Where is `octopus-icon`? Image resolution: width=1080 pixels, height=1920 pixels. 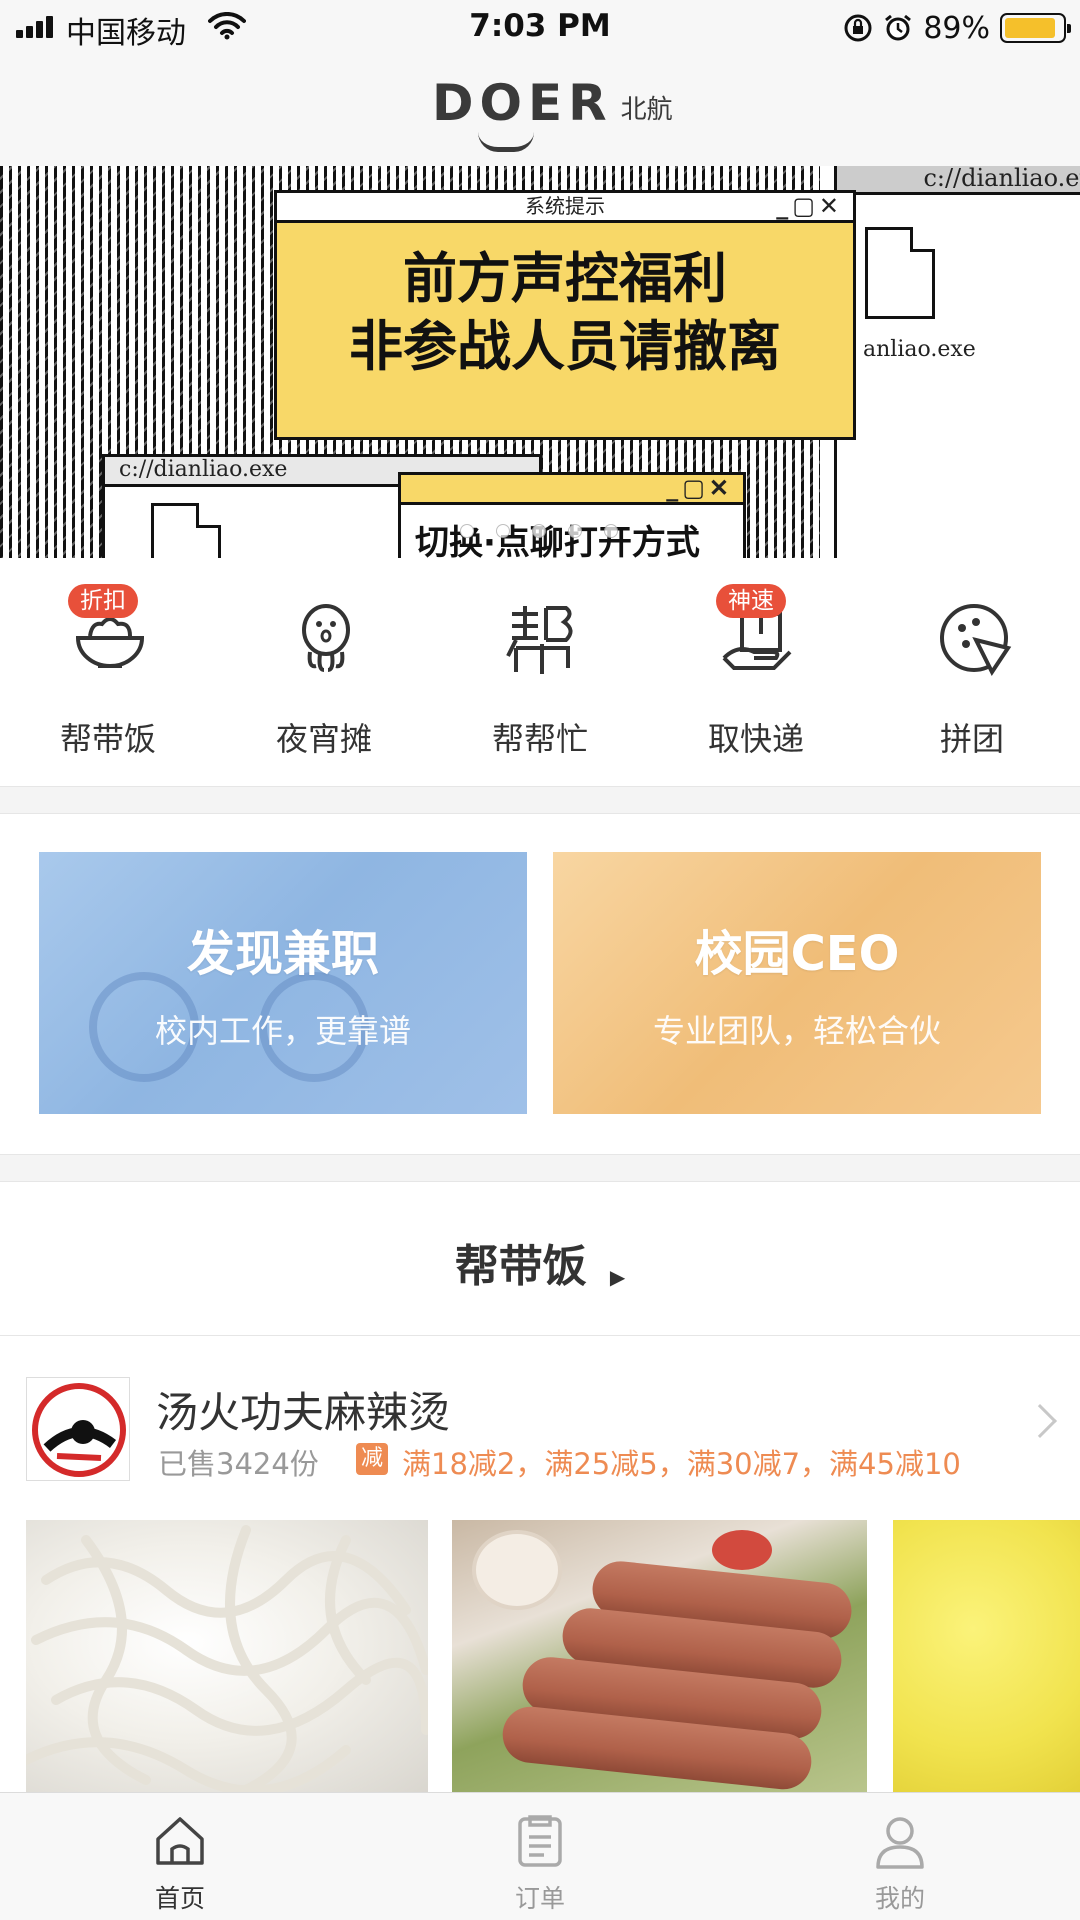
octopus-icon is located at coordinates (326, 638).